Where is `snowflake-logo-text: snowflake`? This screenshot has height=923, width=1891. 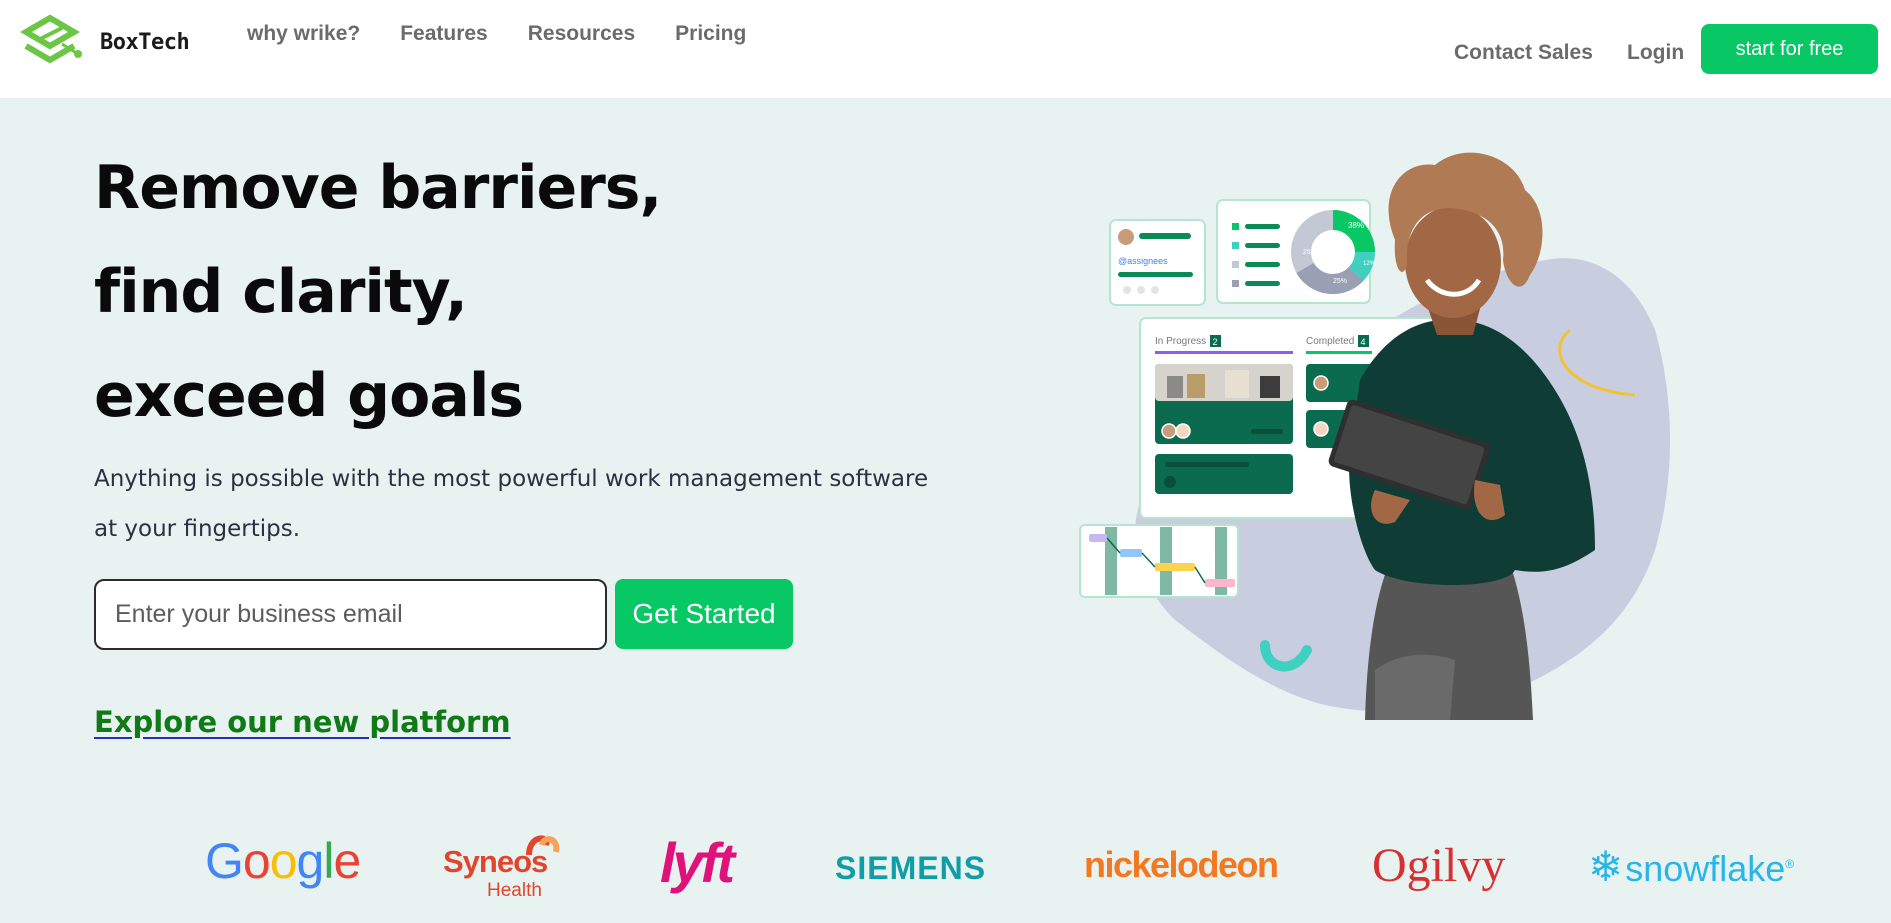
snowflake-logo-text: snowflake is located at coordinates (1705, 868).